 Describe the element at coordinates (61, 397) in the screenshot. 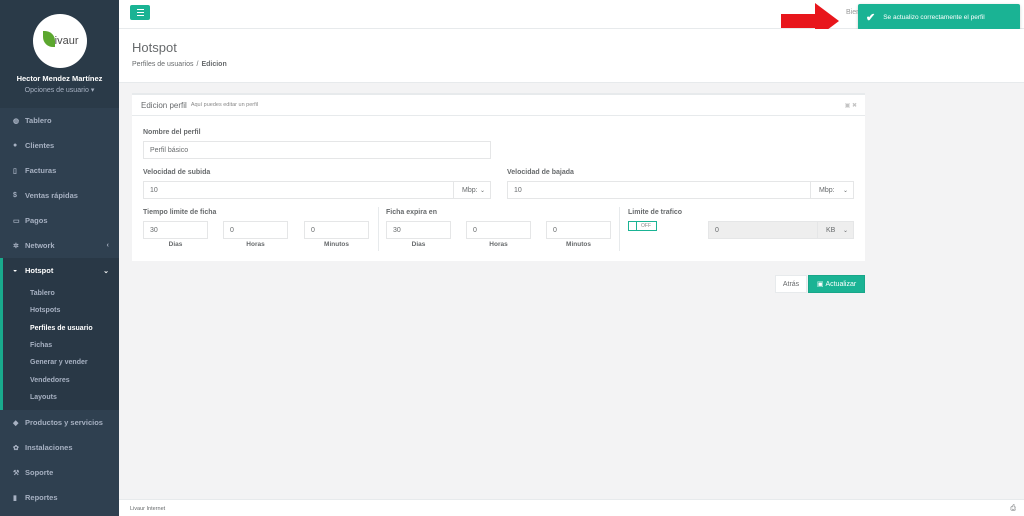

I see `subnav-item-layouts: Layouts` at that location.